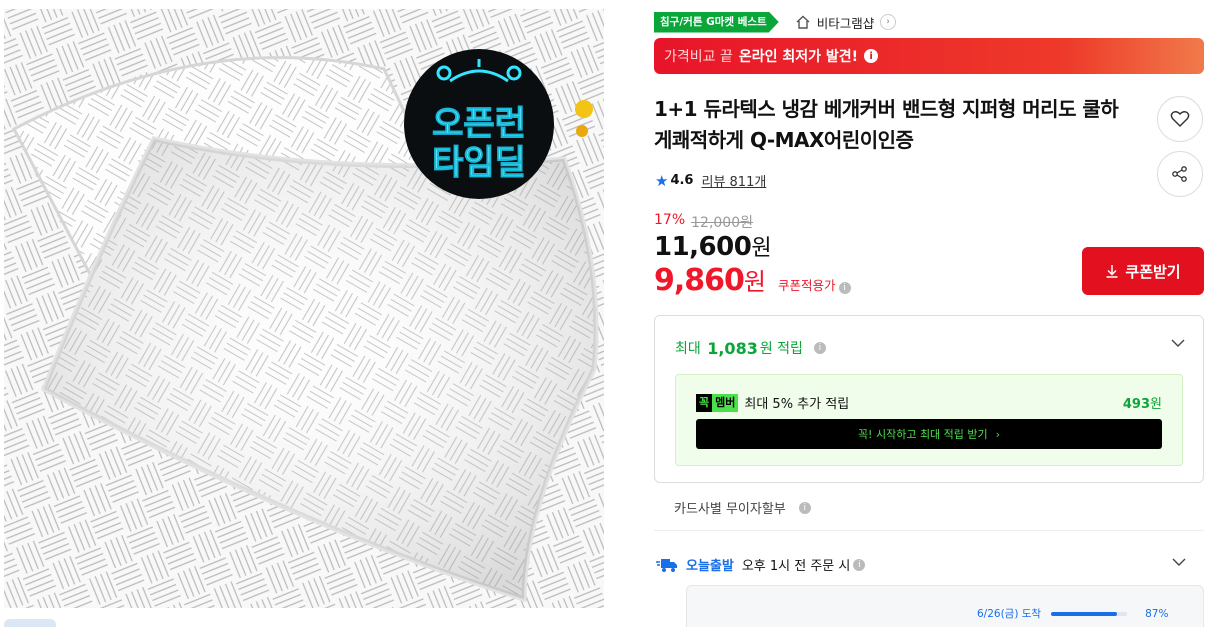 Image resolution: width=1217 pixels, height=627 pixels. I want to click on points-summary: 최대 1,083 원 적립 i, so click(750, 348).